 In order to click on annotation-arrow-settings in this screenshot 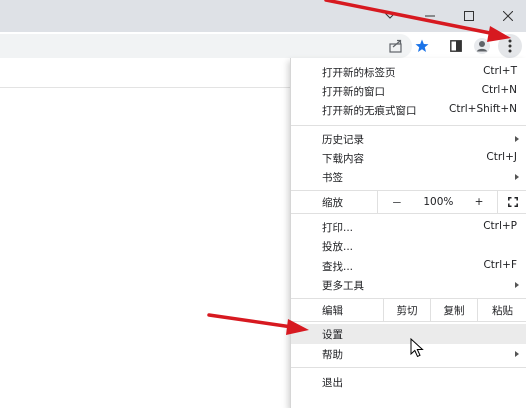, I will do `click(258, 324)`.